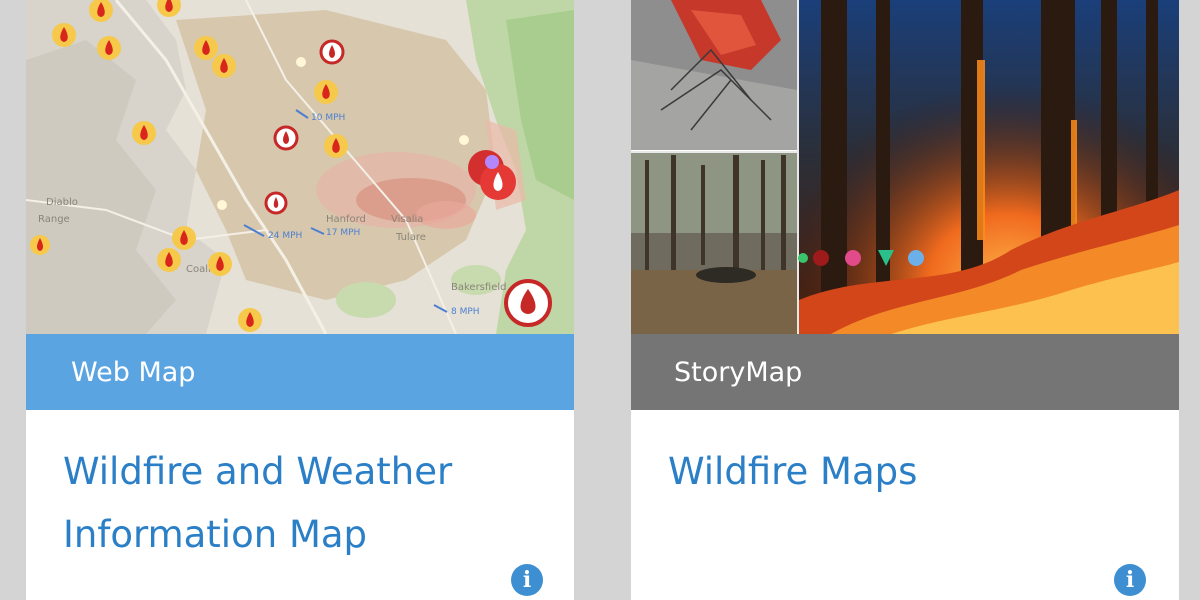 The height and width of the screenshot is (600, 1200). Describe the element at coordinates (908, 471) in the screenshot. I see `item-title-link: Wildfire Maps` at that location.